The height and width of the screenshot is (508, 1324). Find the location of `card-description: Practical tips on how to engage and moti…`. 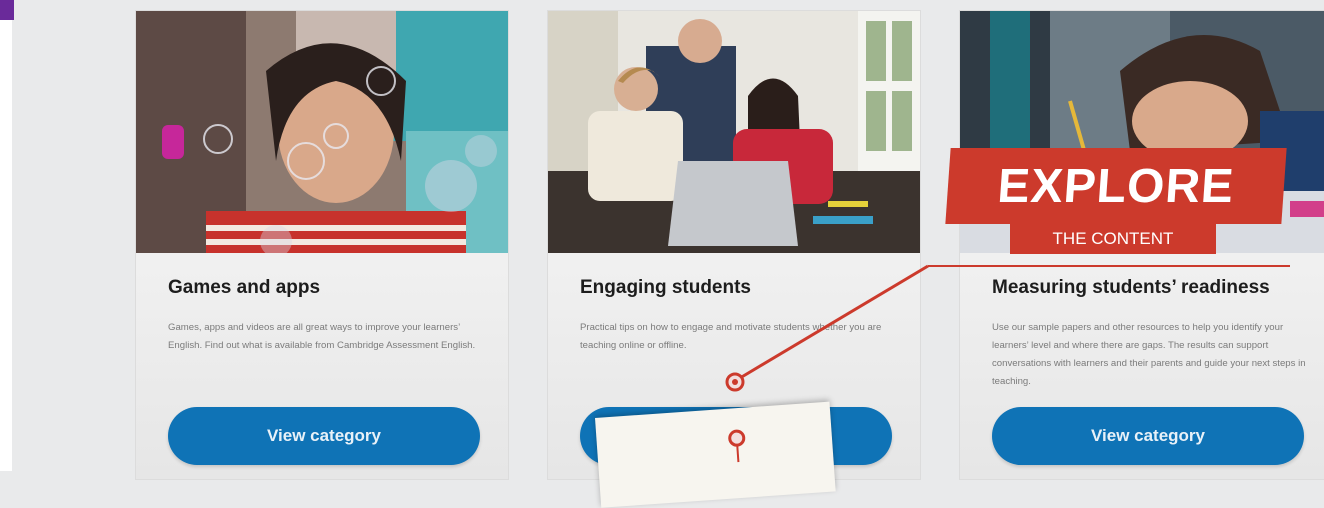

card-description: Practical tips on how to engage and moti… is located at coordinates (731, 336).